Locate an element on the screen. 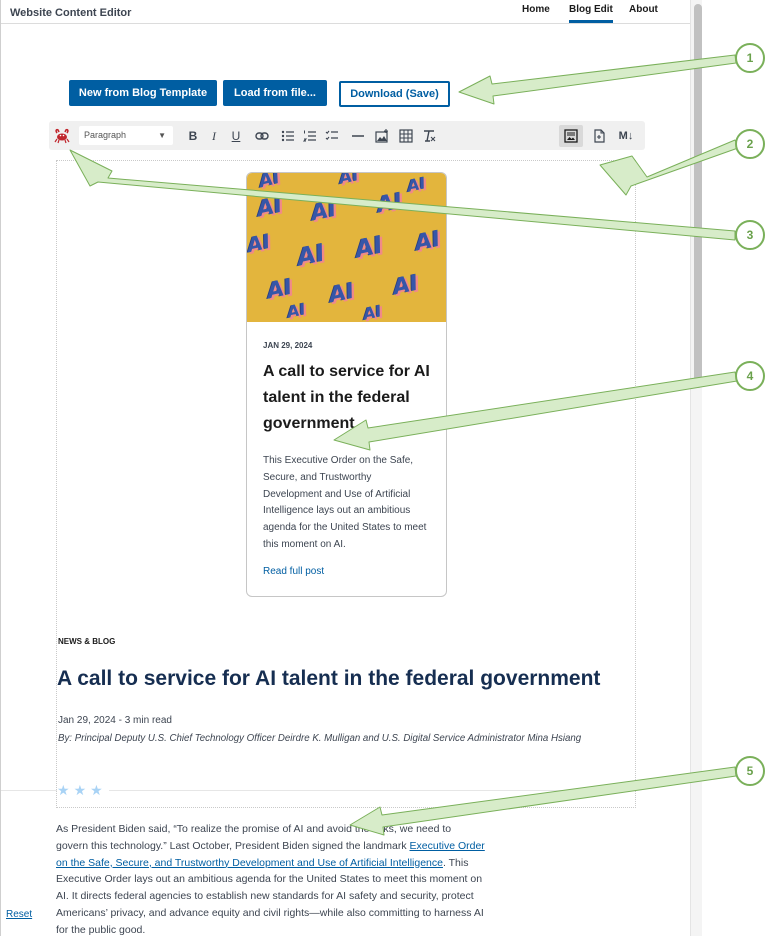  callout-4: 4 is located at coordinates (750, 376).